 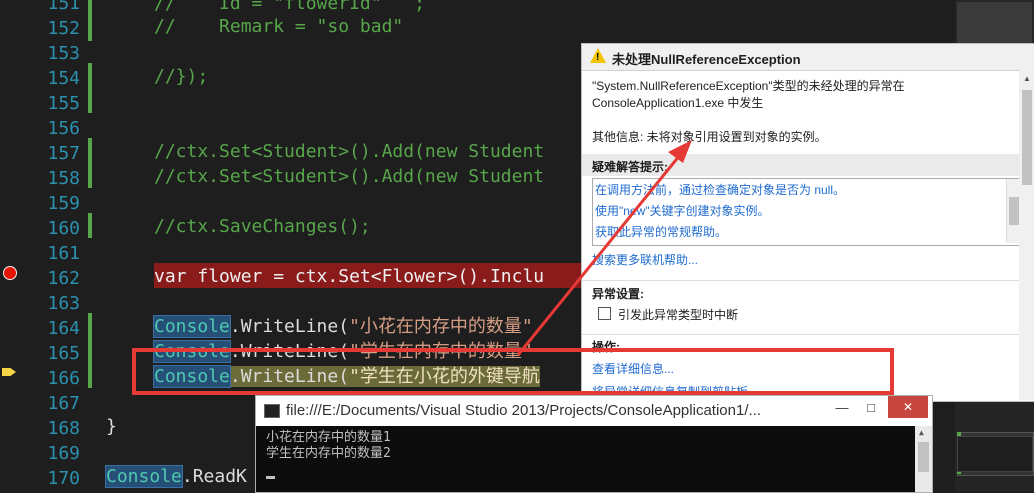 I want to click on line-number: 158, so click(x=63, y=178).